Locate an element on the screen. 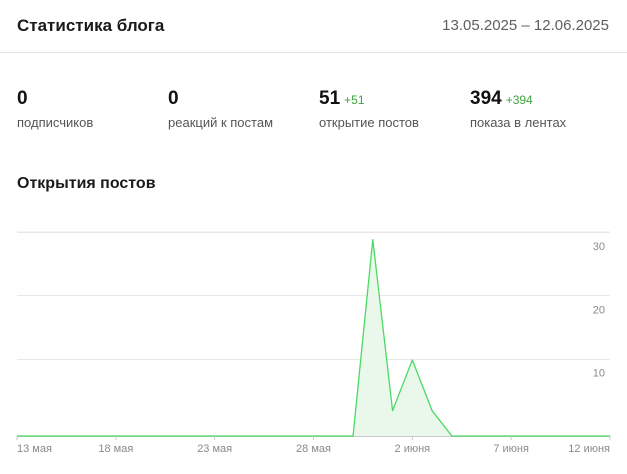 The image size is (627, 474). x-tick-label: 13 мая is located at coordinates (34, 449).